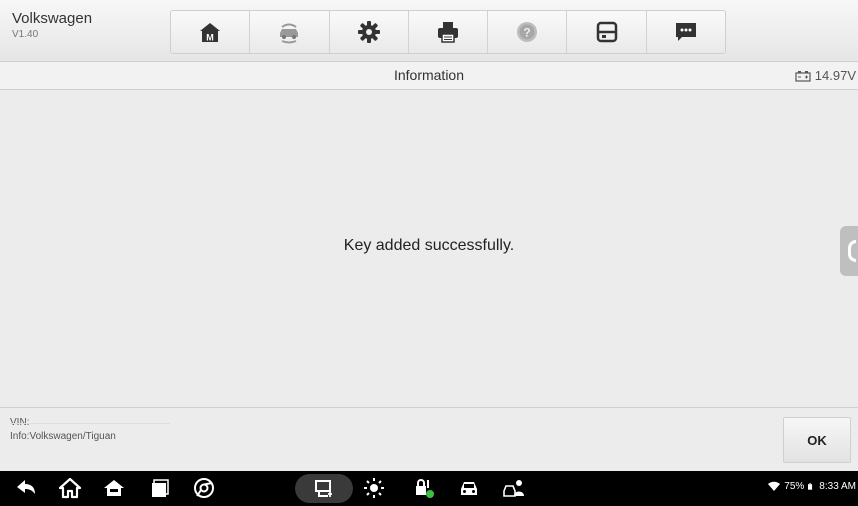 The image size is (858, 506). I want to click on settings-button, so click(369, 32).